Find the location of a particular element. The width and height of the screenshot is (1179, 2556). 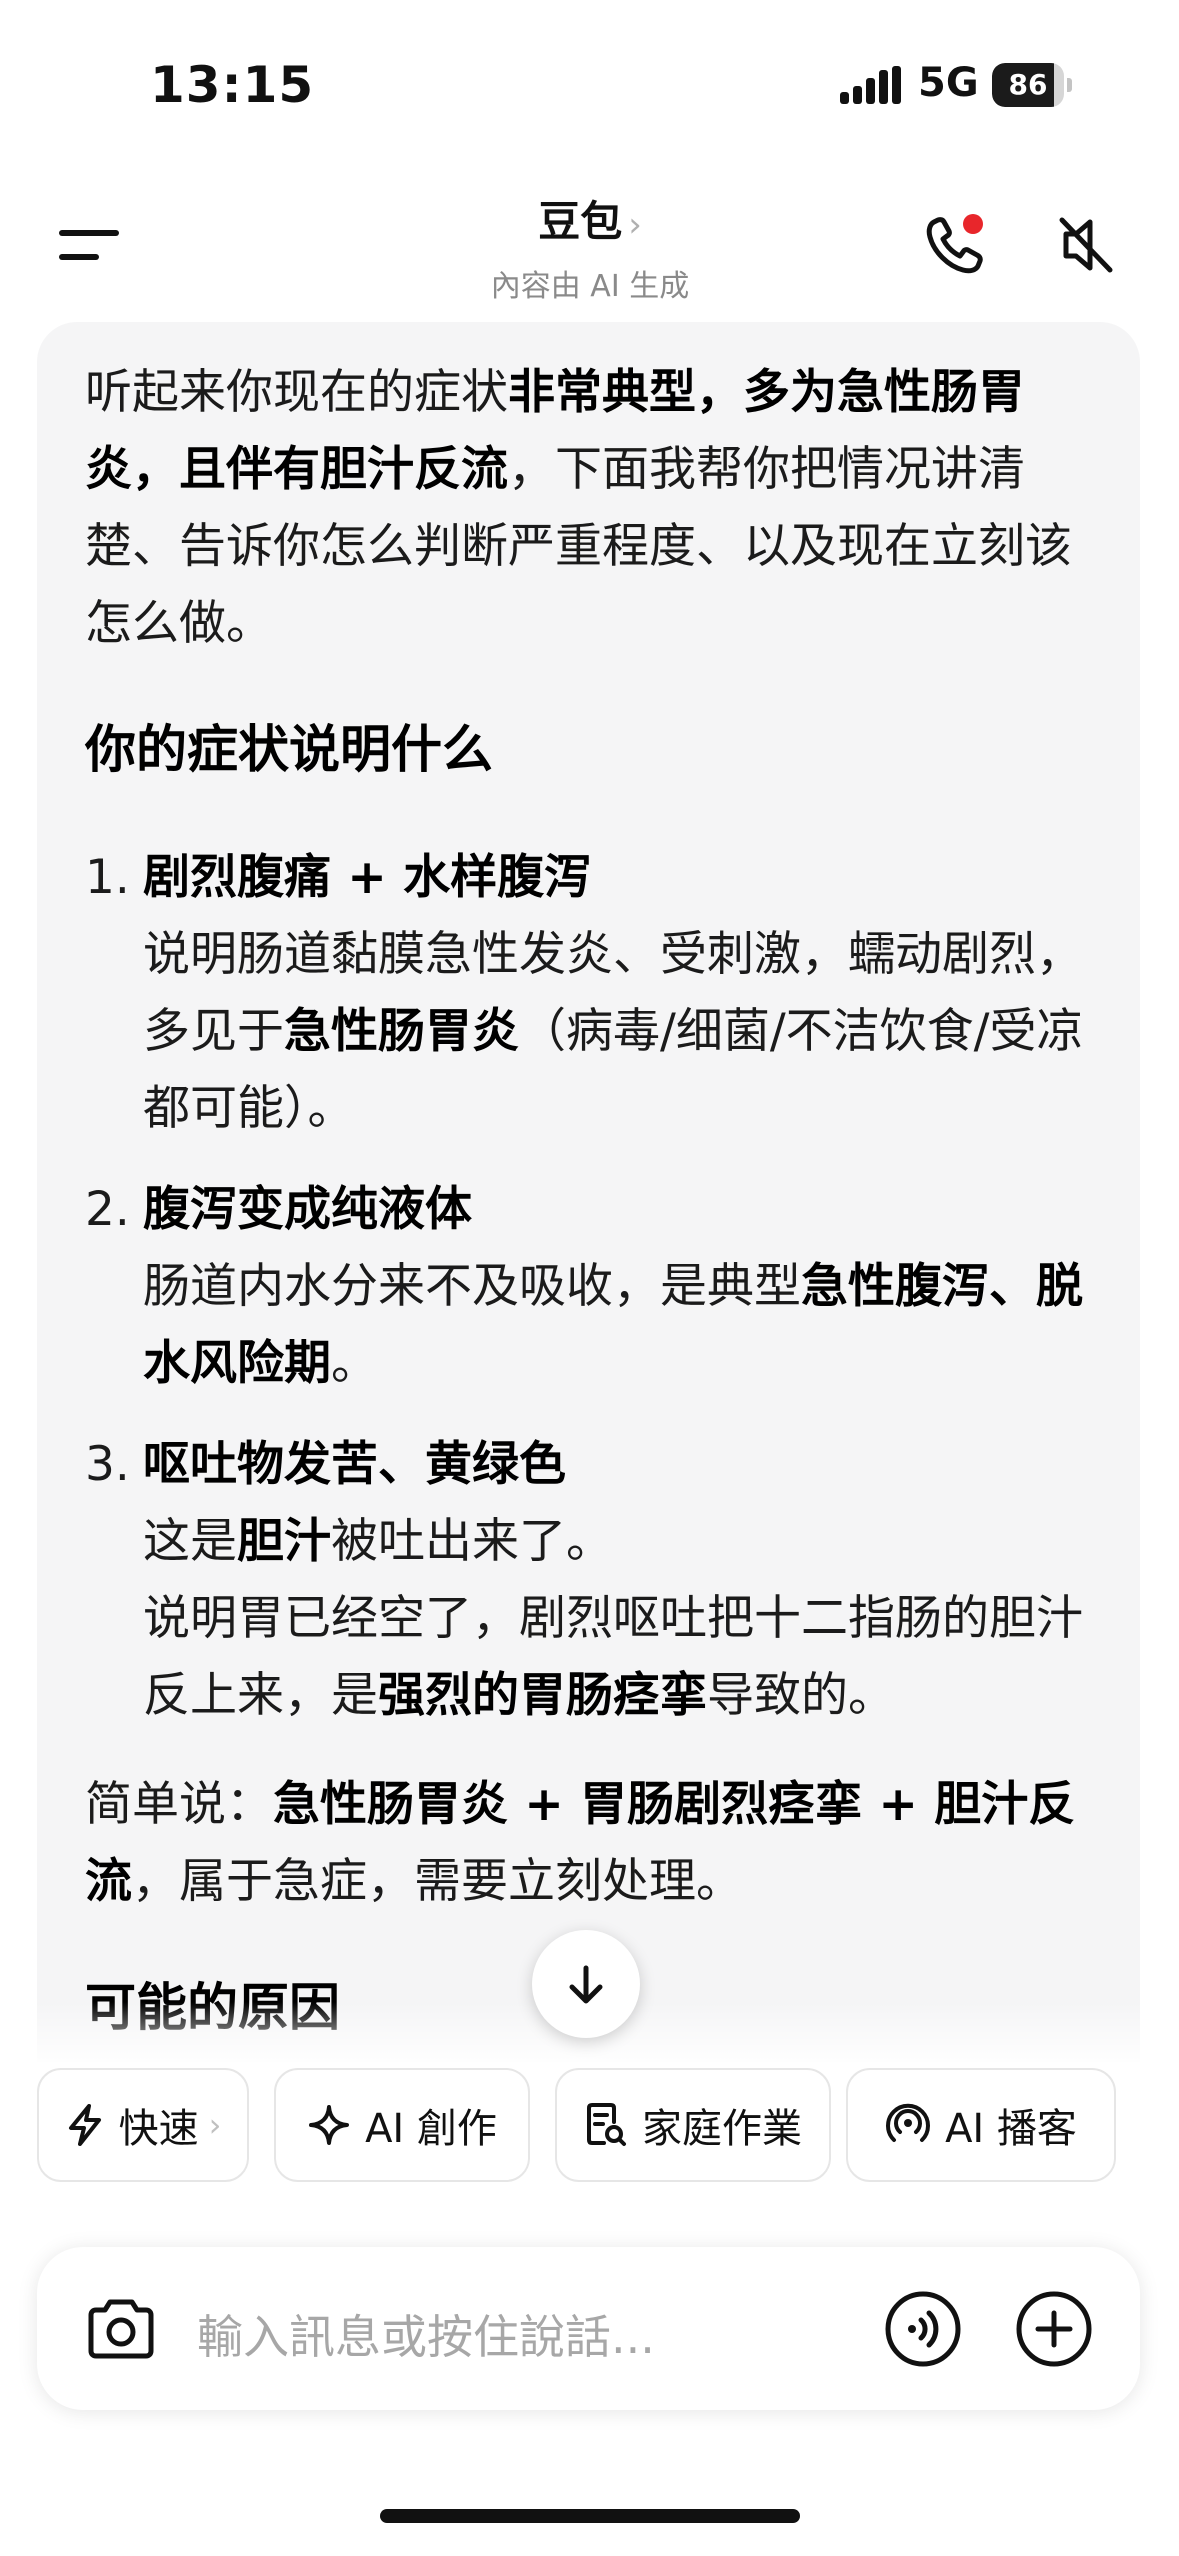

cellular-signal-icon is located at coordinates (870, 85).